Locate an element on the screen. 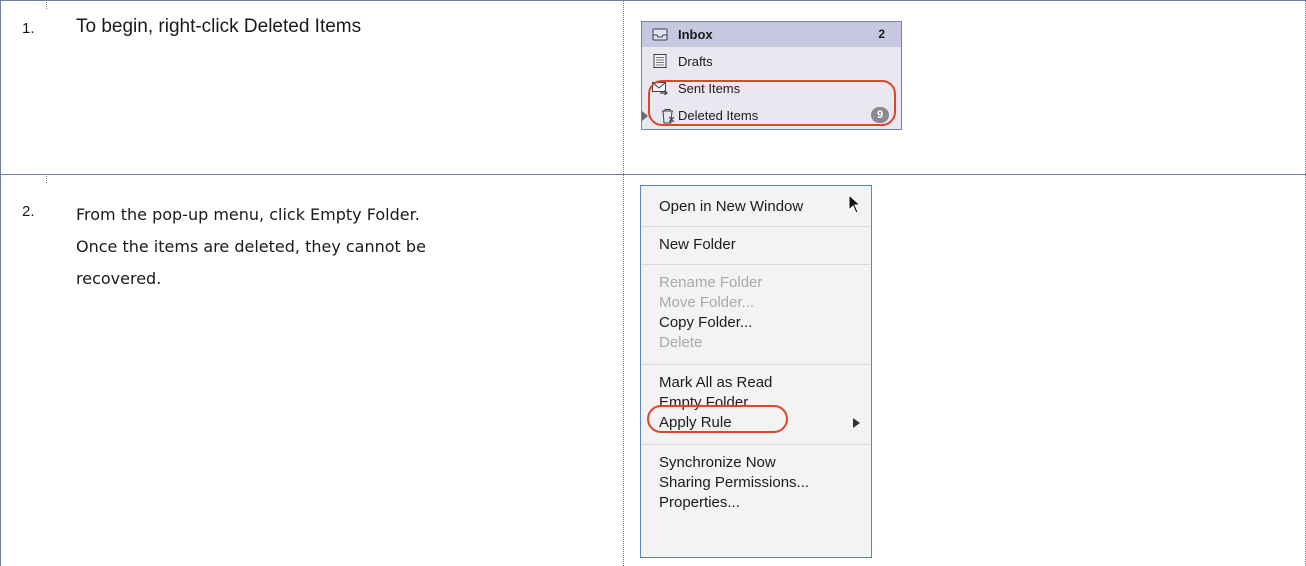 This screenshot has width=1306, height=566. folder-item-drafts: Drafts is located at coordinates (771, 61).